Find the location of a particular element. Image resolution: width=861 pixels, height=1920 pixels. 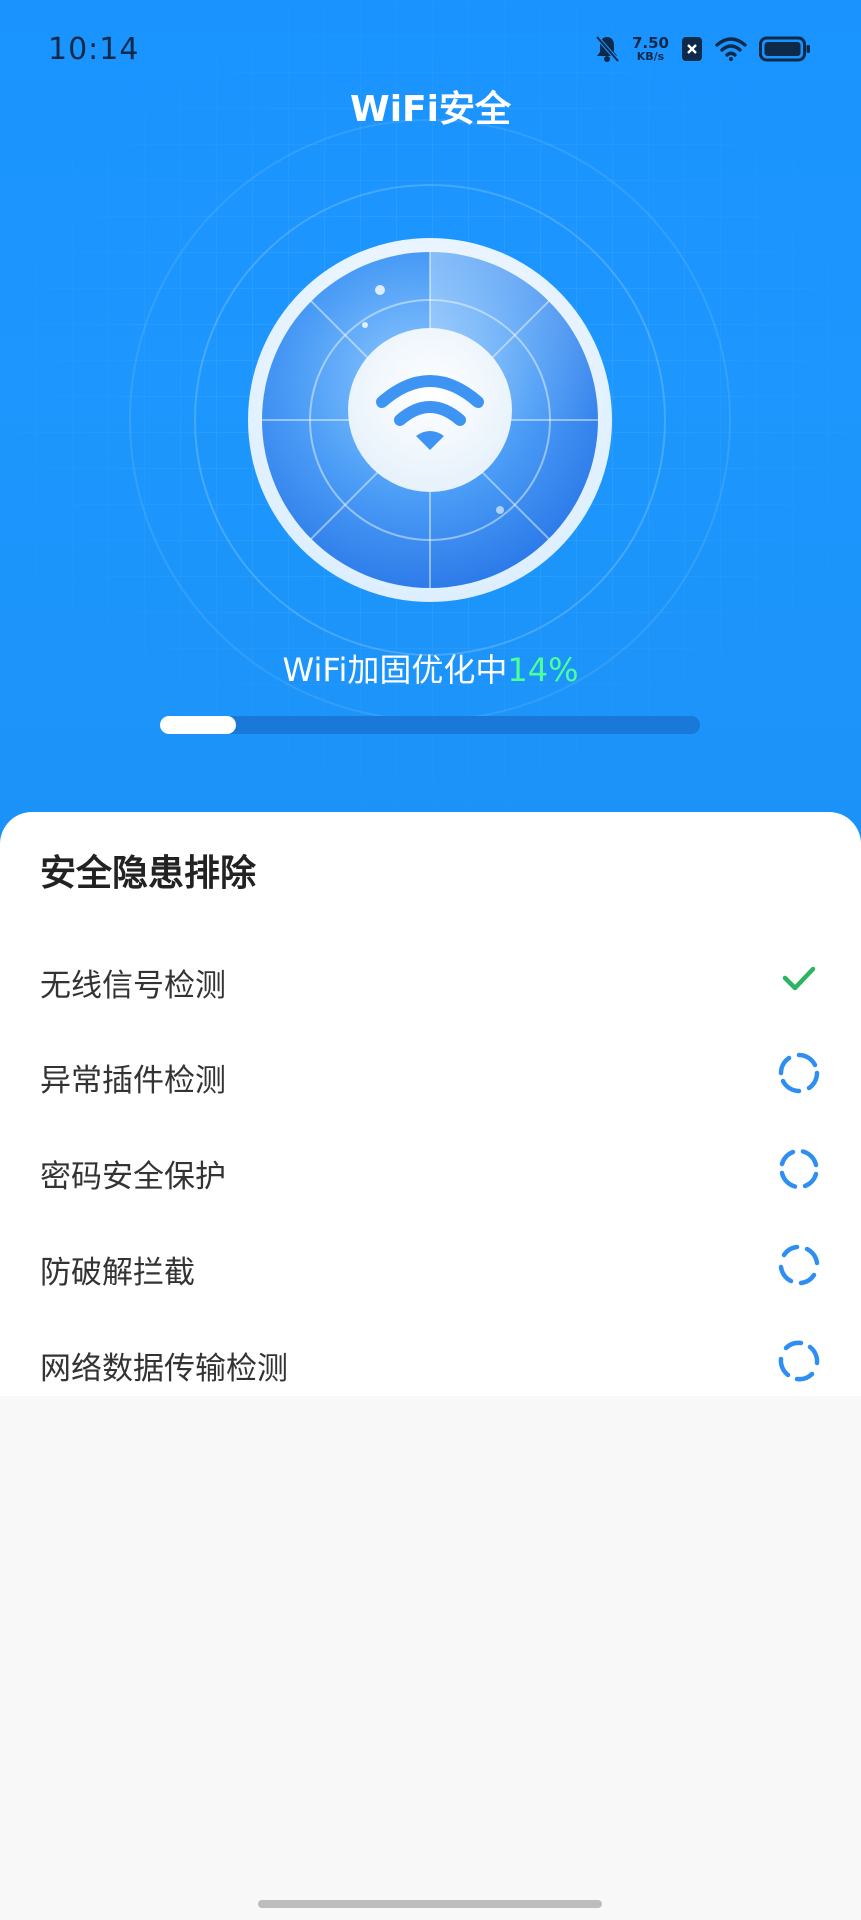

progress-text: WiFi加固优化中 is located at coordinates (395, 670).